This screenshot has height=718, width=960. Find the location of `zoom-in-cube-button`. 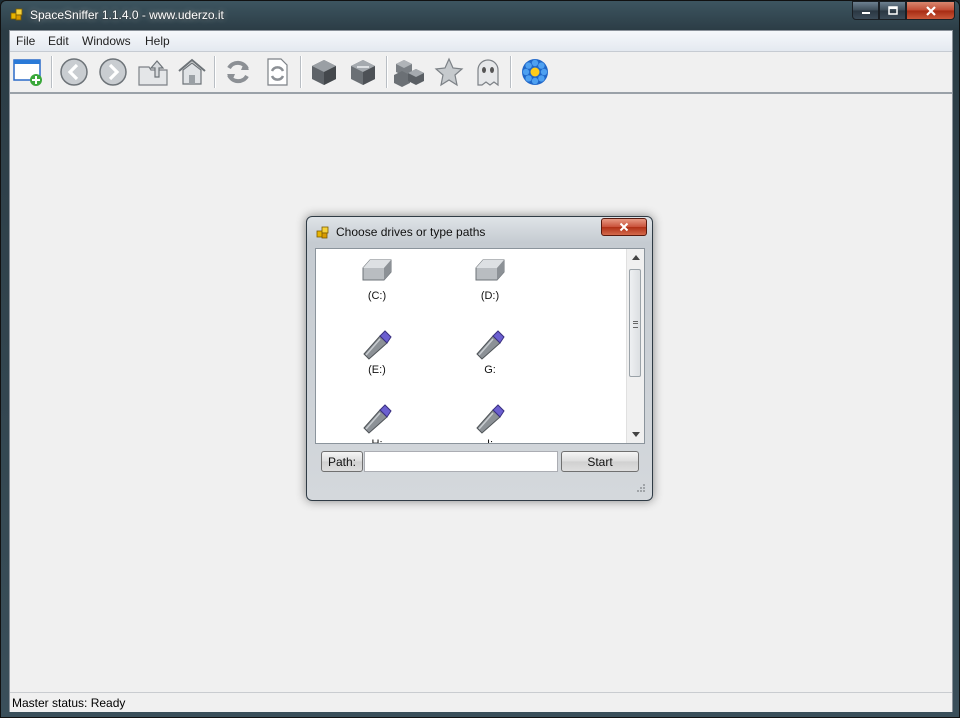

zoom-in-cube-button is located at coordinates (324, 72).